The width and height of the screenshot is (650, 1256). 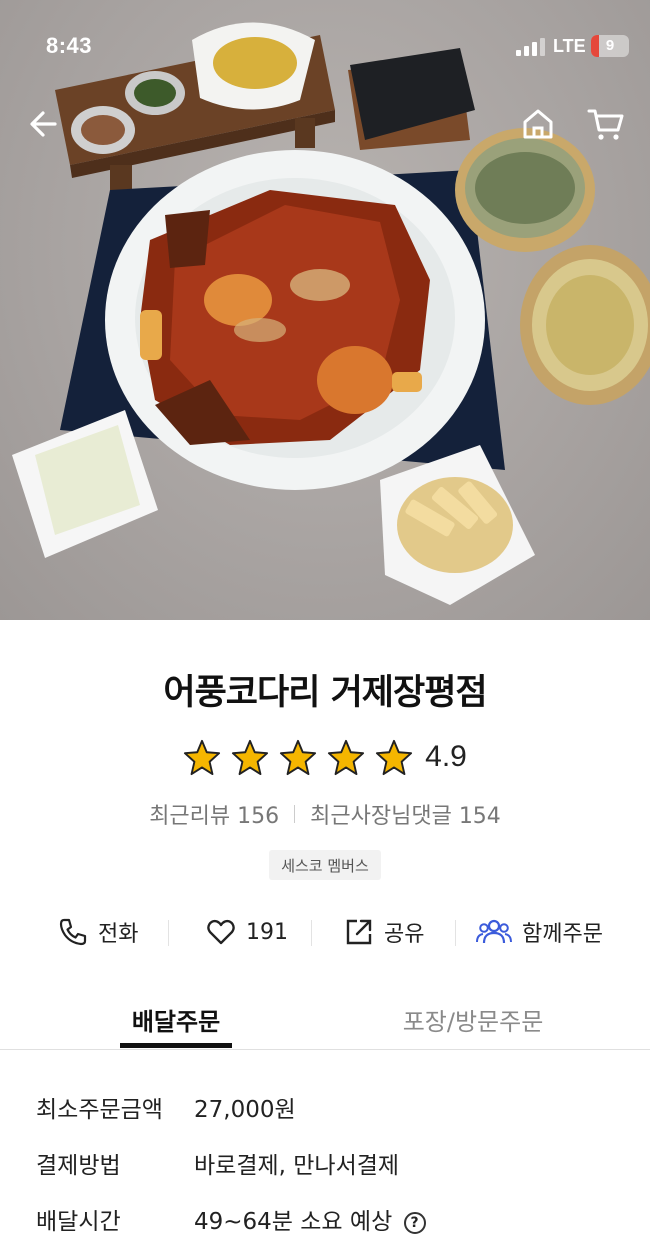 I want to click on review-counts: 최근리뷰 156 최근사장님댓글 154, so click(x=325, y=814).